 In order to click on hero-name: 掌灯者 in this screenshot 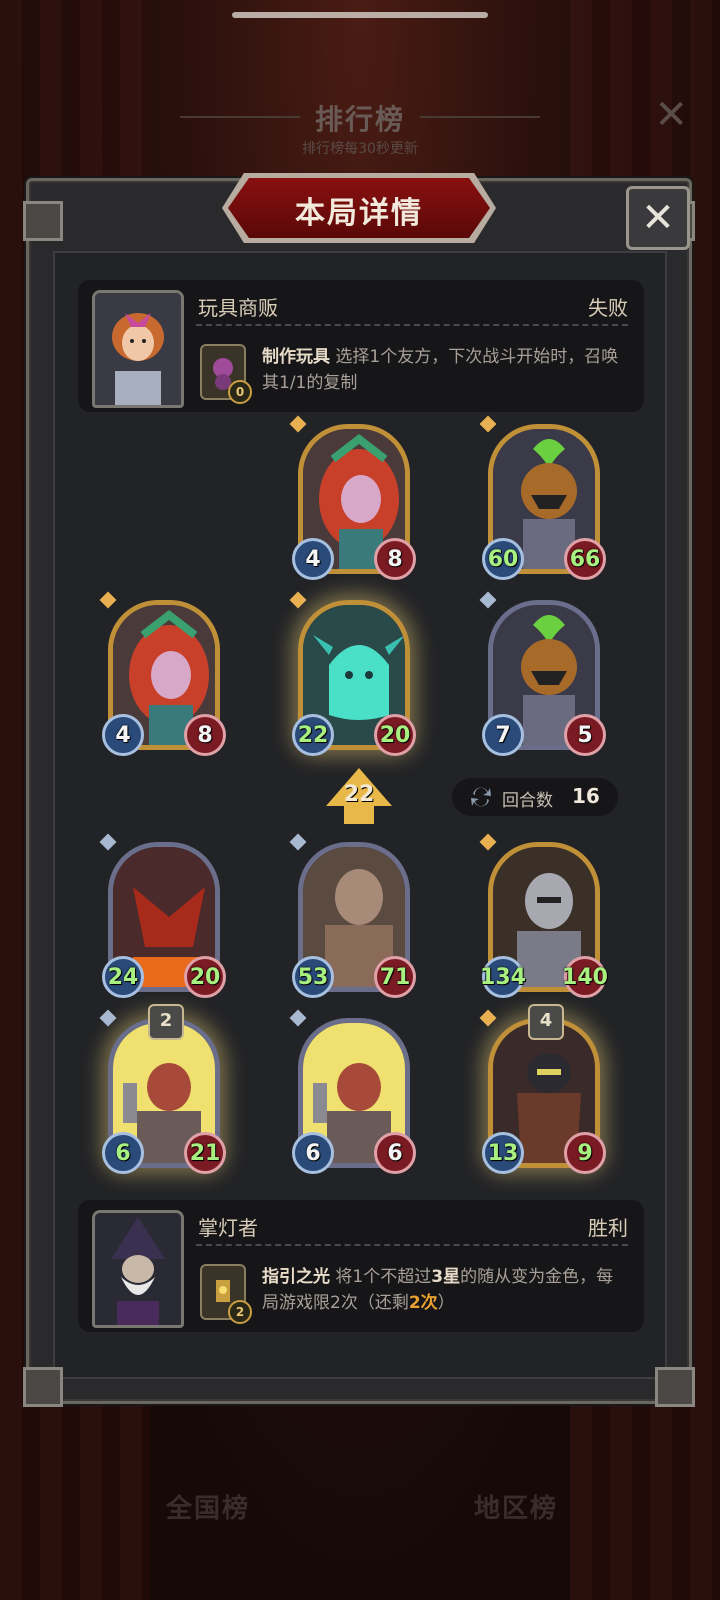, I will do `click(228, 1228)`.